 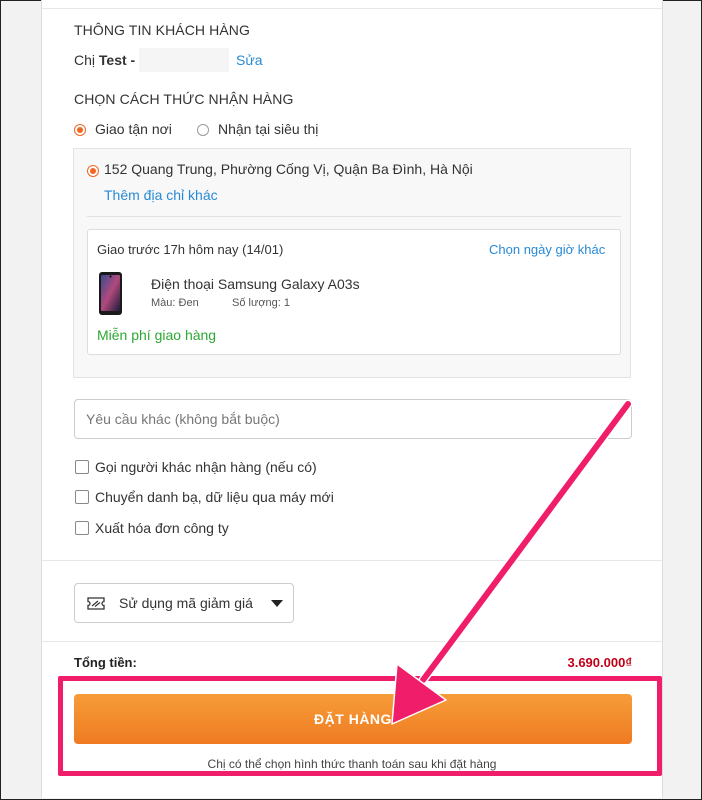 What do you see at coordinates (80, 130) in the screenshot?
I see `radio-home-delivery` at bounding box center [80, 130].